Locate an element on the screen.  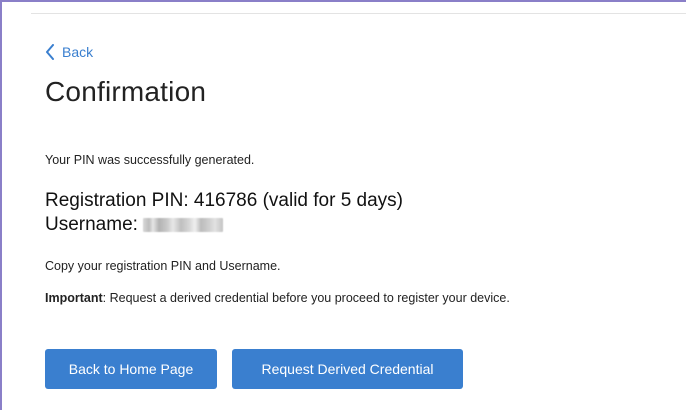
username-row: Username: is located at coordinates (134, 225).